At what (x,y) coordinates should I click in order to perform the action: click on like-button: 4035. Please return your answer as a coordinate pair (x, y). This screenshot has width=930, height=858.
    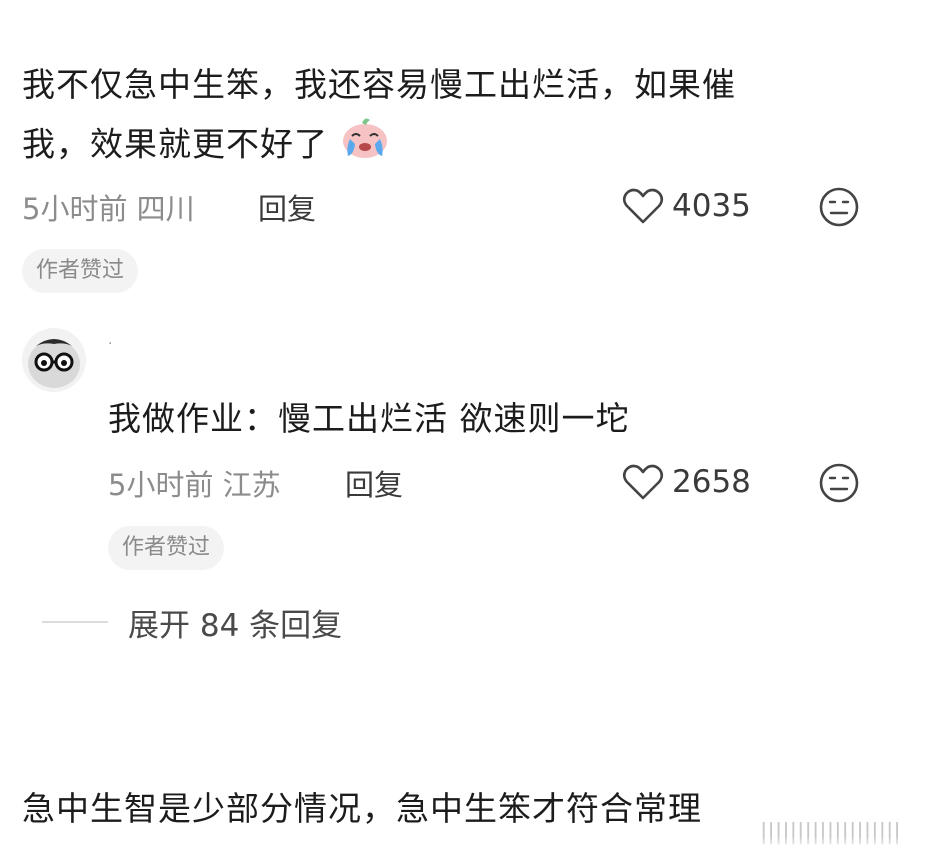
    Looking at the image, I should click on (686, 206).